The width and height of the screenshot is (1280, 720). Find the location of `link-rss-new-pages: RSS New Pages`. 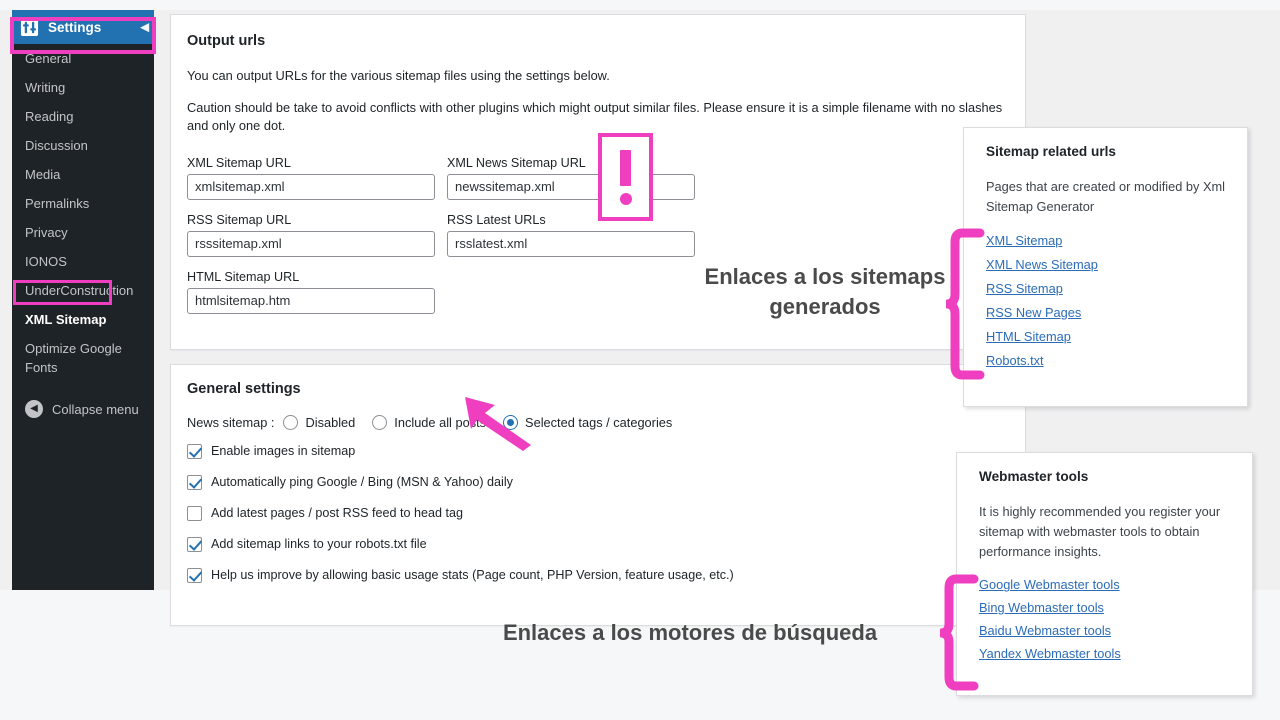

link-rss-new-pages: RSS New Pages is located at coordinates (1033, 312).